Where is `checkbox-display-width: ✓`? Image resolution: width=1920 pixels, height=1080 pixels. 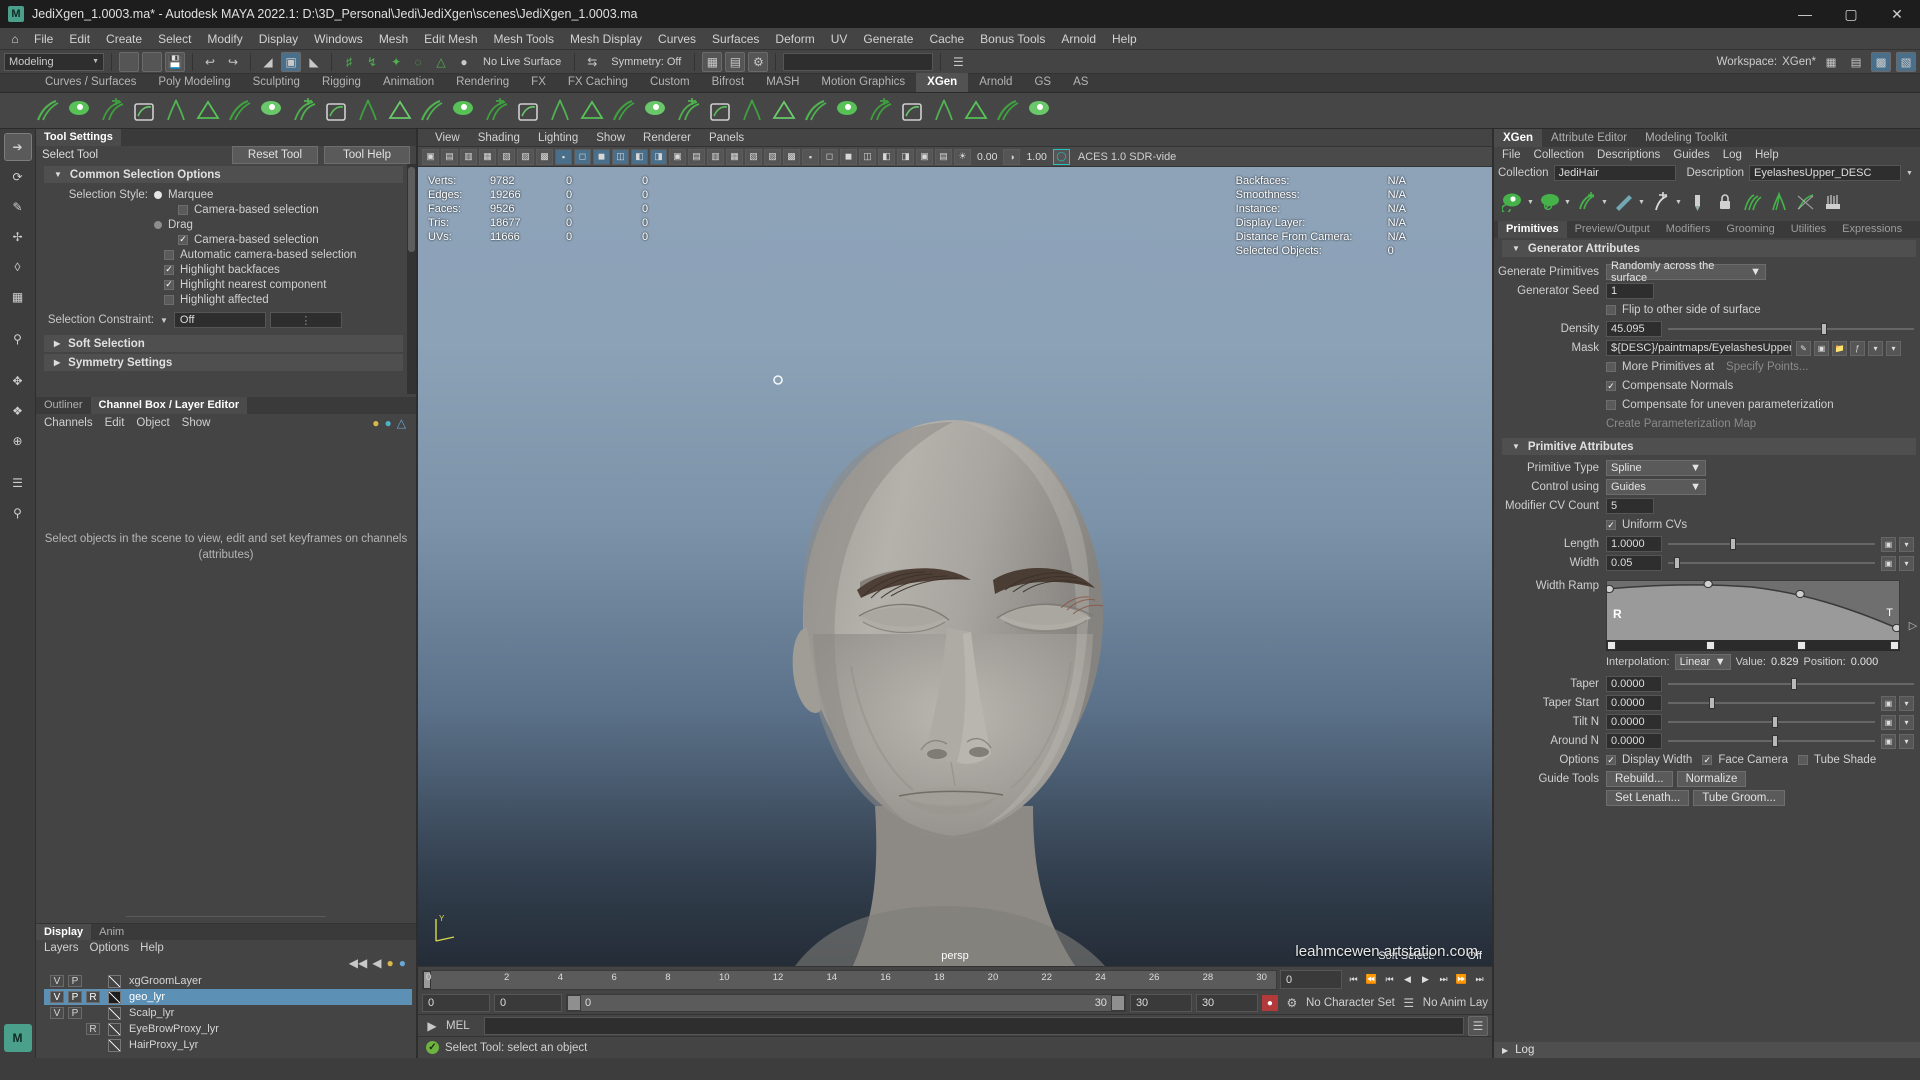 checkbox-display-width: ✓ is located at coordinates (1611, 760).